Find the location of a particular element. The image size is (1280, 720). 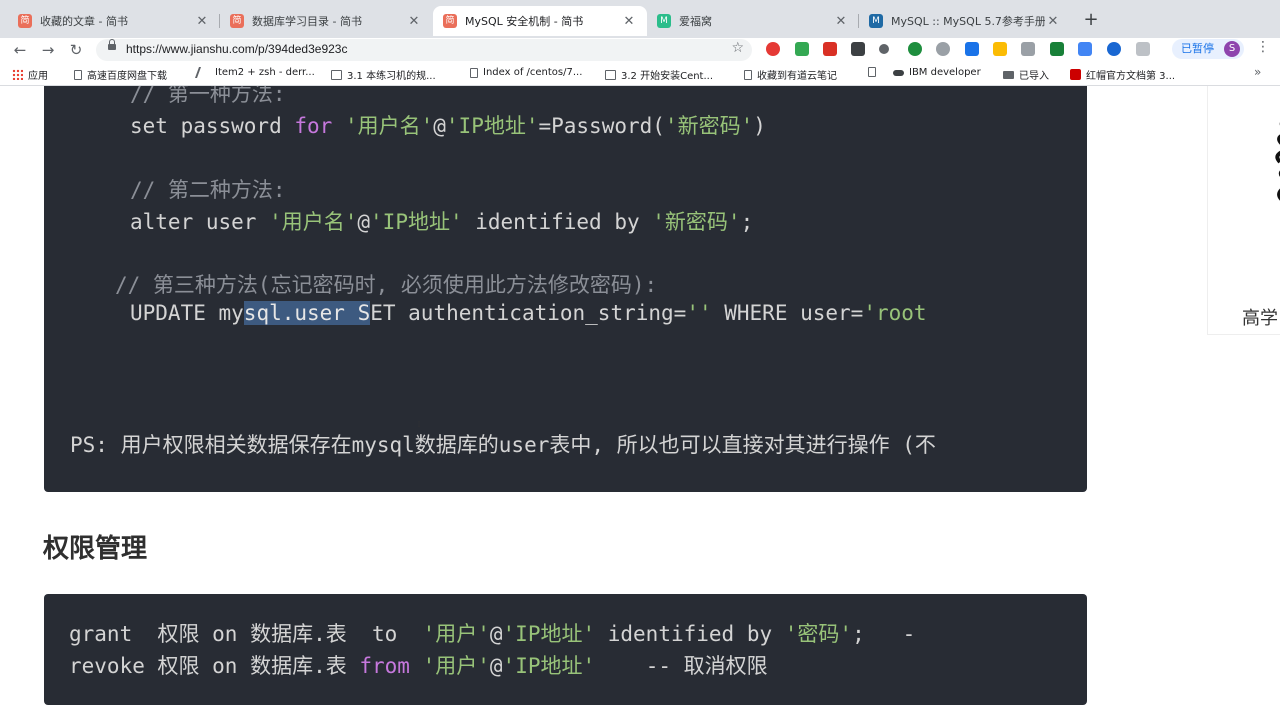

code-comment: // 第一种方法: is located at coordinates (208, 96).